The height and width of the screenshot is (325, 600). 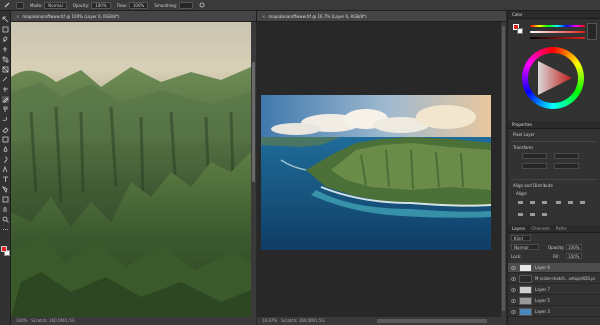 I want to click on flow-label: Flow:, so click(x=121, y=5).